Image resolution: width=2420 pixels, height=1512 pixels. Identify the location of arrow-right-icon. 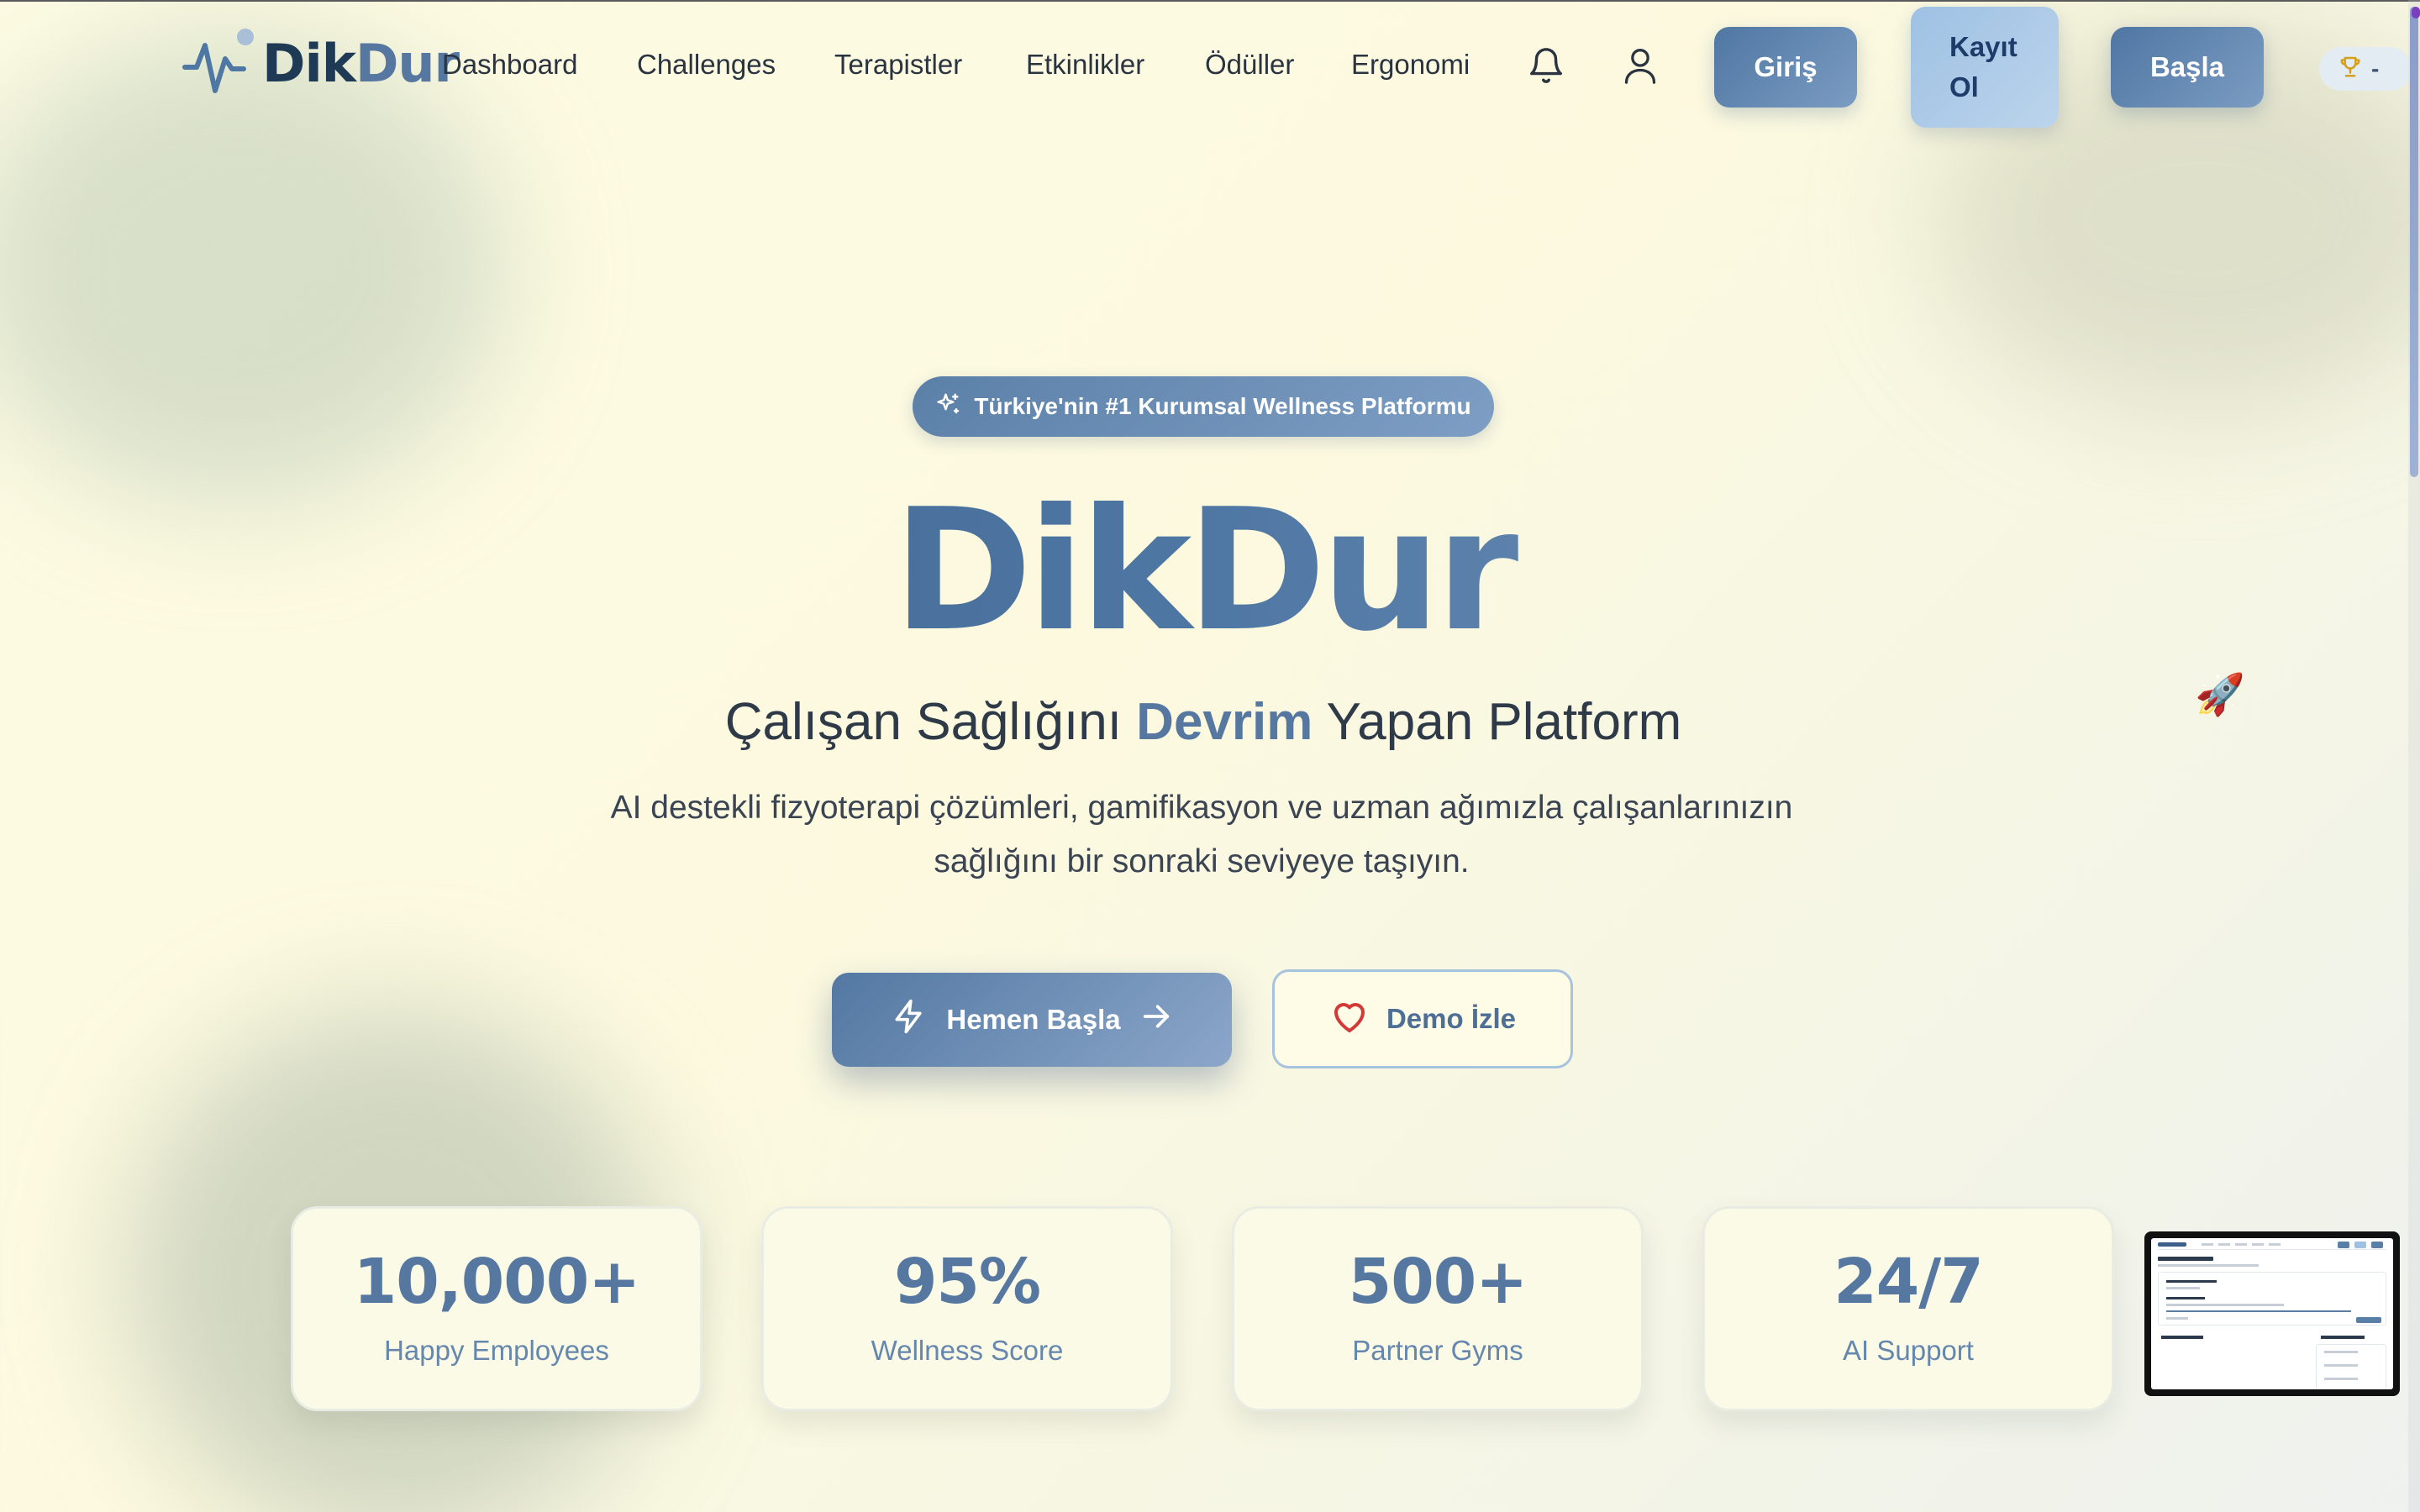
(1156, 1020).